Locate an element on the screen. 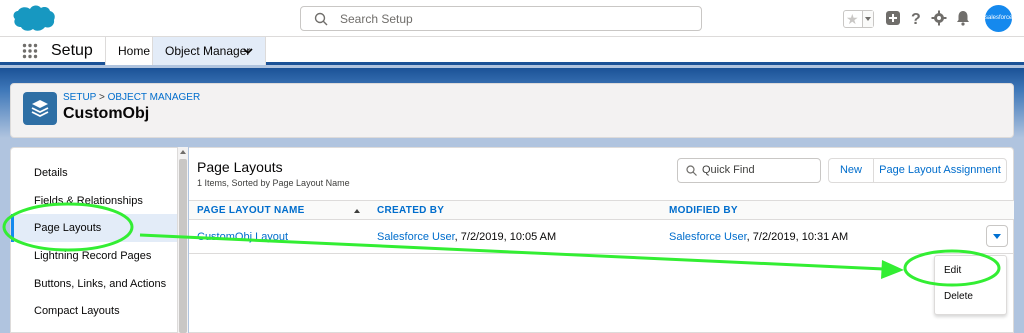 The width and height of the screenshot is (1024, 333). breadcrumb-object-manager-link: OBJECT MANAGER is located at coordinates (154, 97).